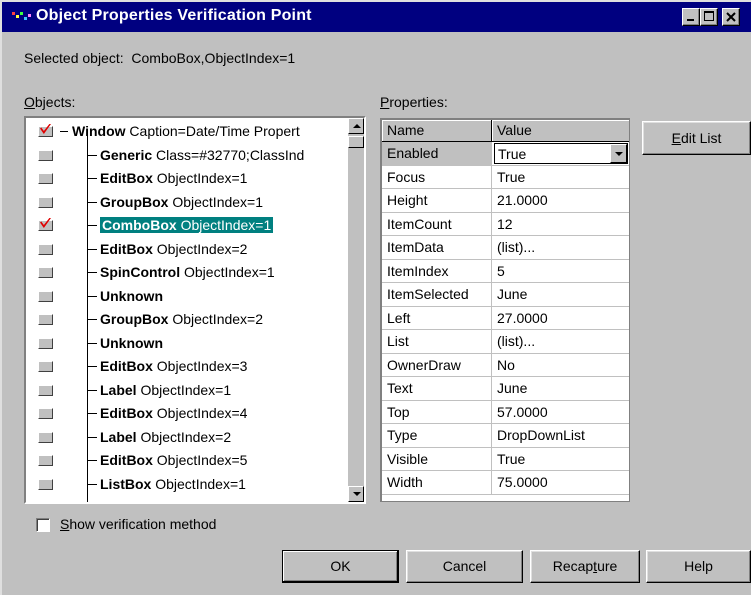 This screenshot has height=595, width=751. Describe the element at coordinates (698, 566) in the screenshot. I see `help-button: Help` at that location.